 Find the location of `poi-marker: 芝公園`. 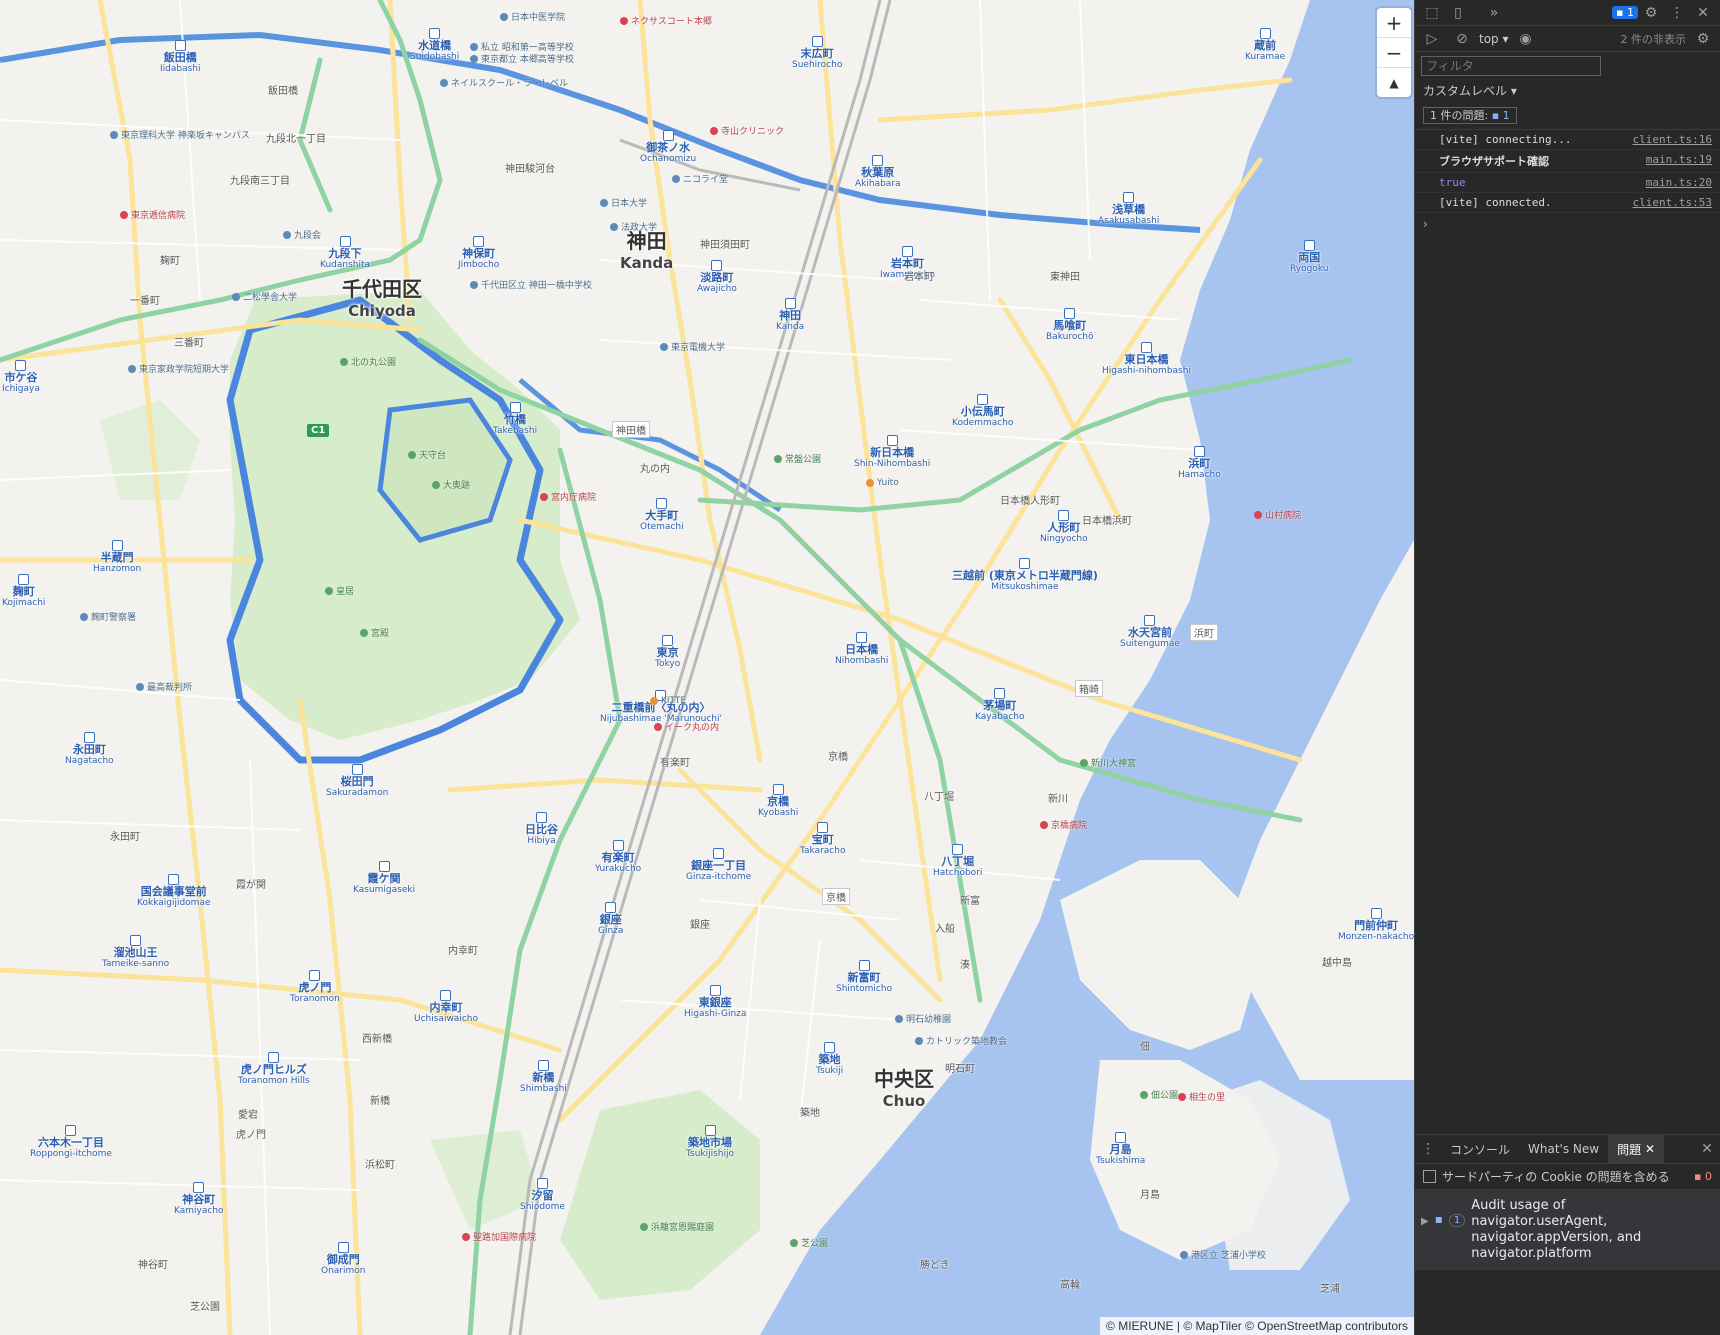

poi-marker: 芝公園 is located at coordinates (809, 1242).